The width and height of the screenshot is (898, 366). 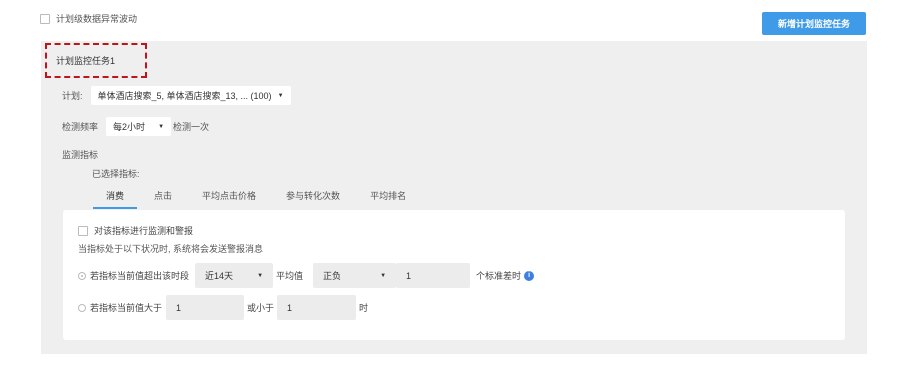 I want to click on metric-label: 监测指标, so click(x=80, y=155).